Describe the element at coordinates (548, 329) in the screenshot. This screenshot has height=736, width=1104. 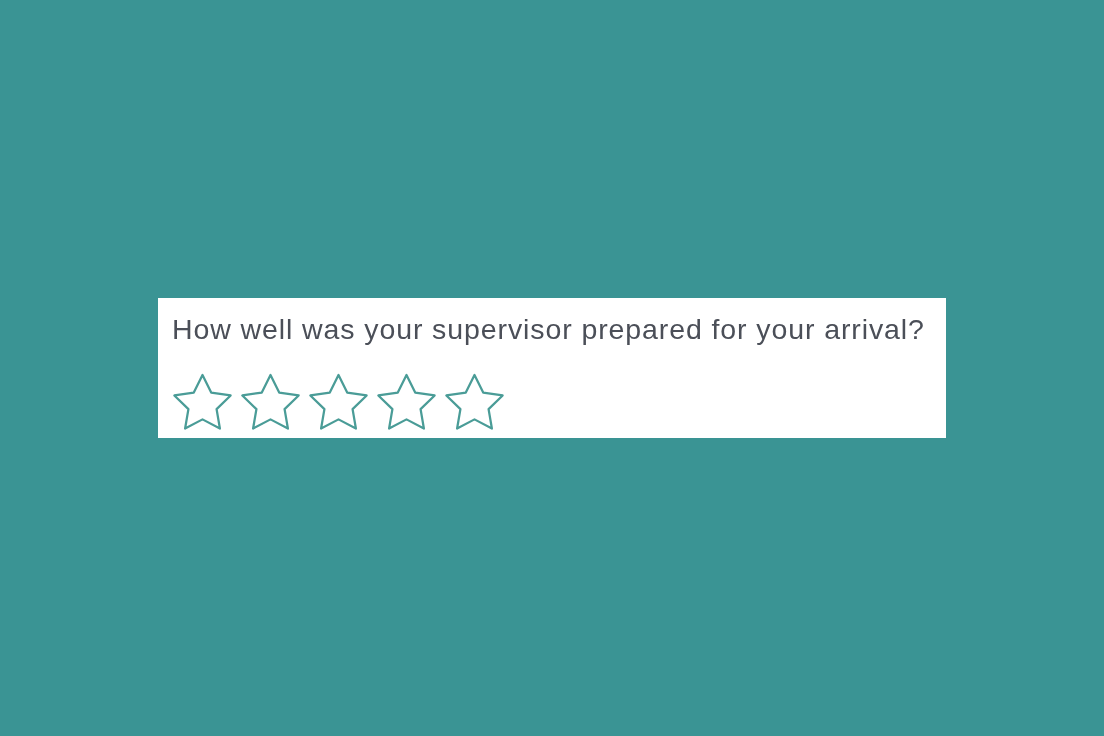
I see `question-text: How well was your supervisor prepared for your arrival?` at that location.